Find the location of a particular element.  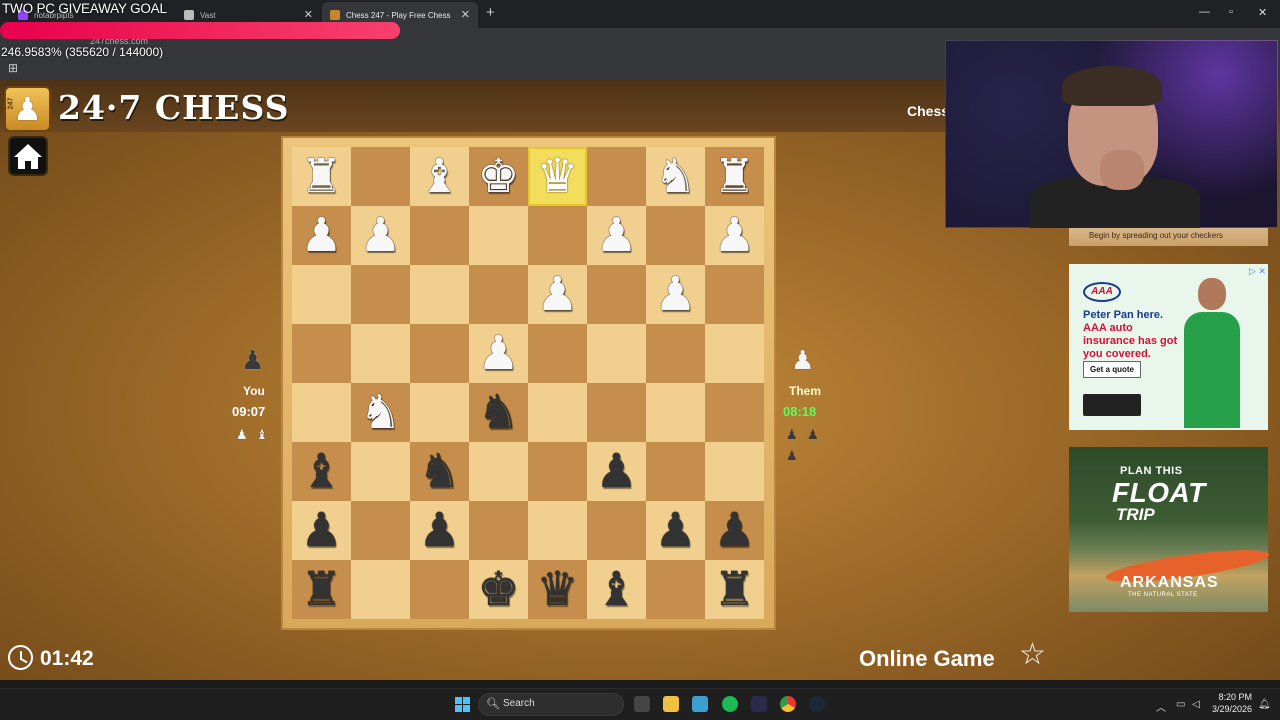

maximize-icon: ▫ is located at coordinates (1231, 12).